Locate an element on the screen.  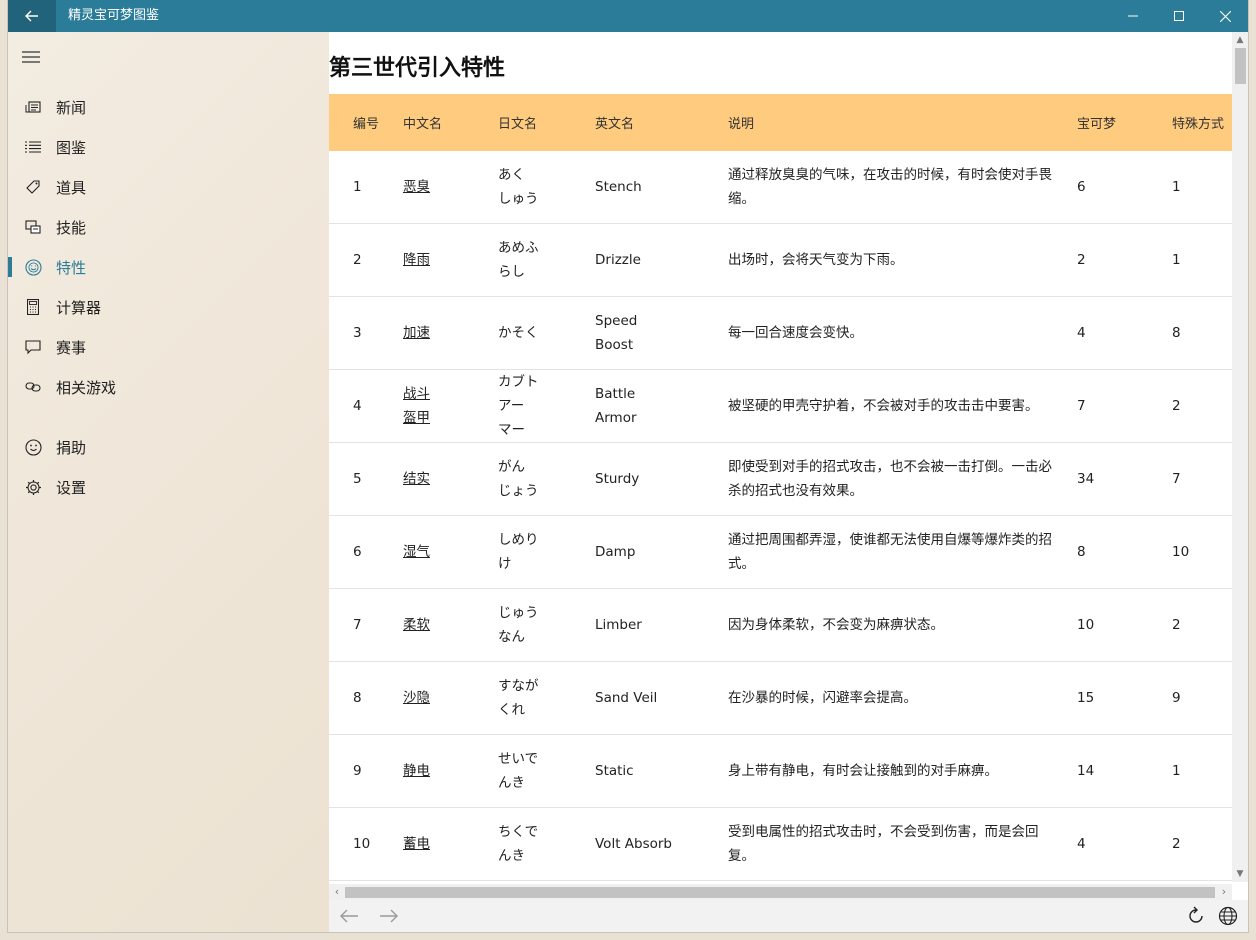
list-icon is located at coordinates (33, 147).